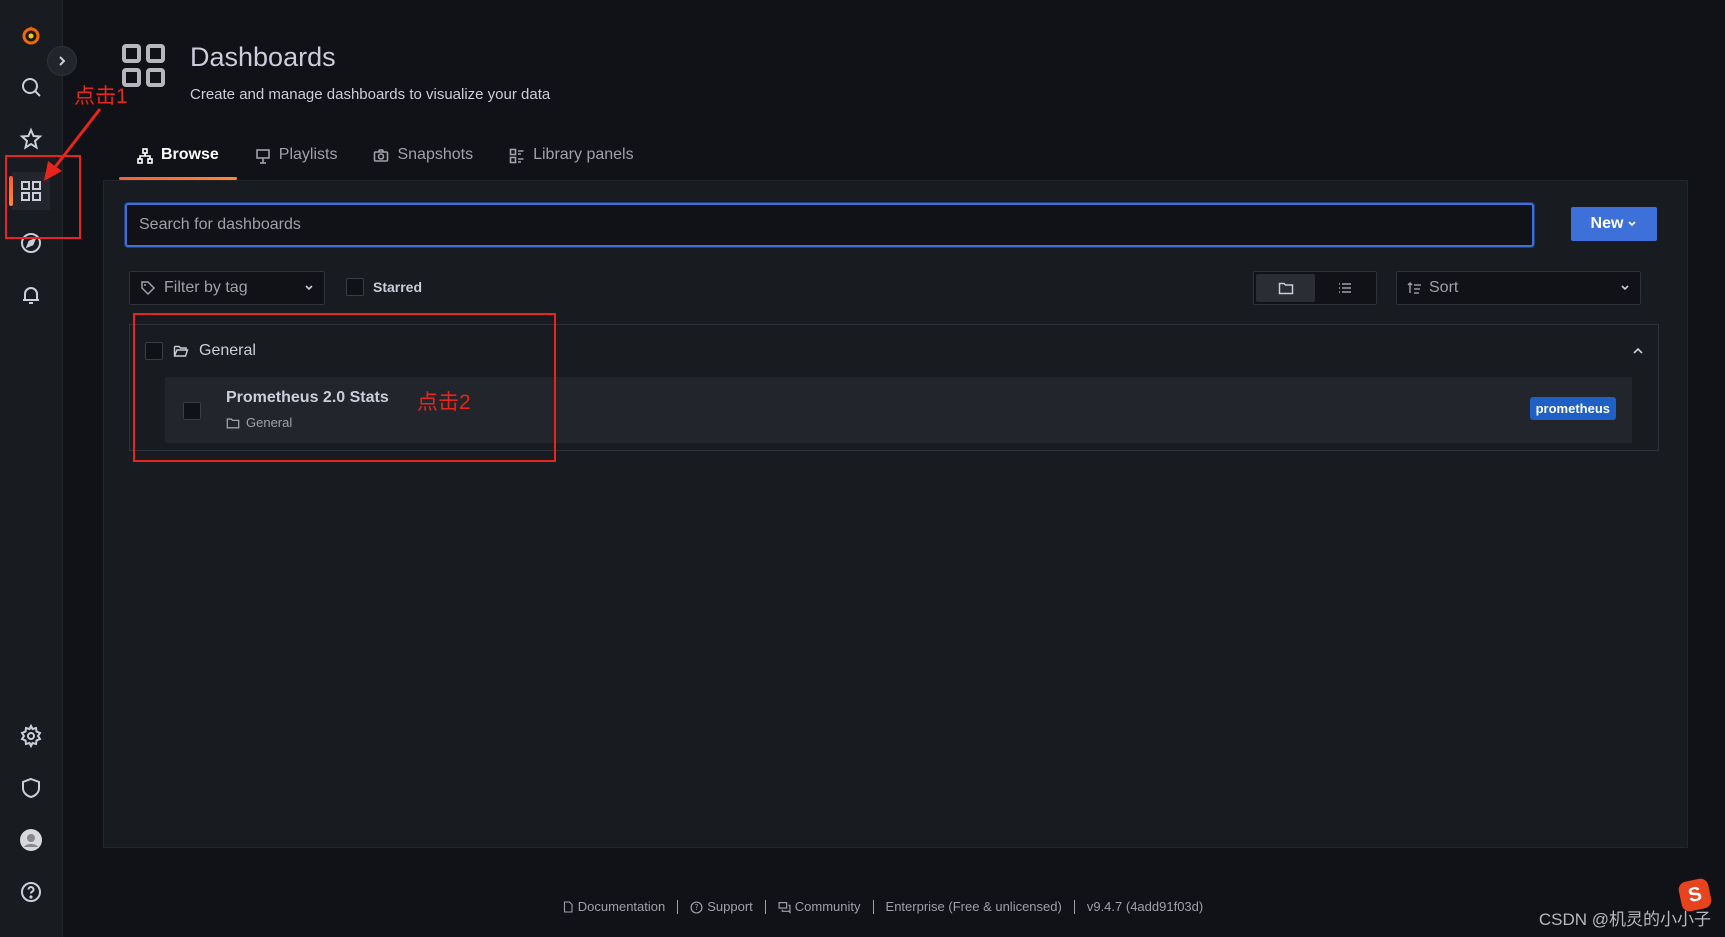 Image resolution: width=1725 pixels, height=937 pixels. What do you see at coordinates (148, 288) in the screenshot?
I see `tag-icon` at bounding box center [148, 288].